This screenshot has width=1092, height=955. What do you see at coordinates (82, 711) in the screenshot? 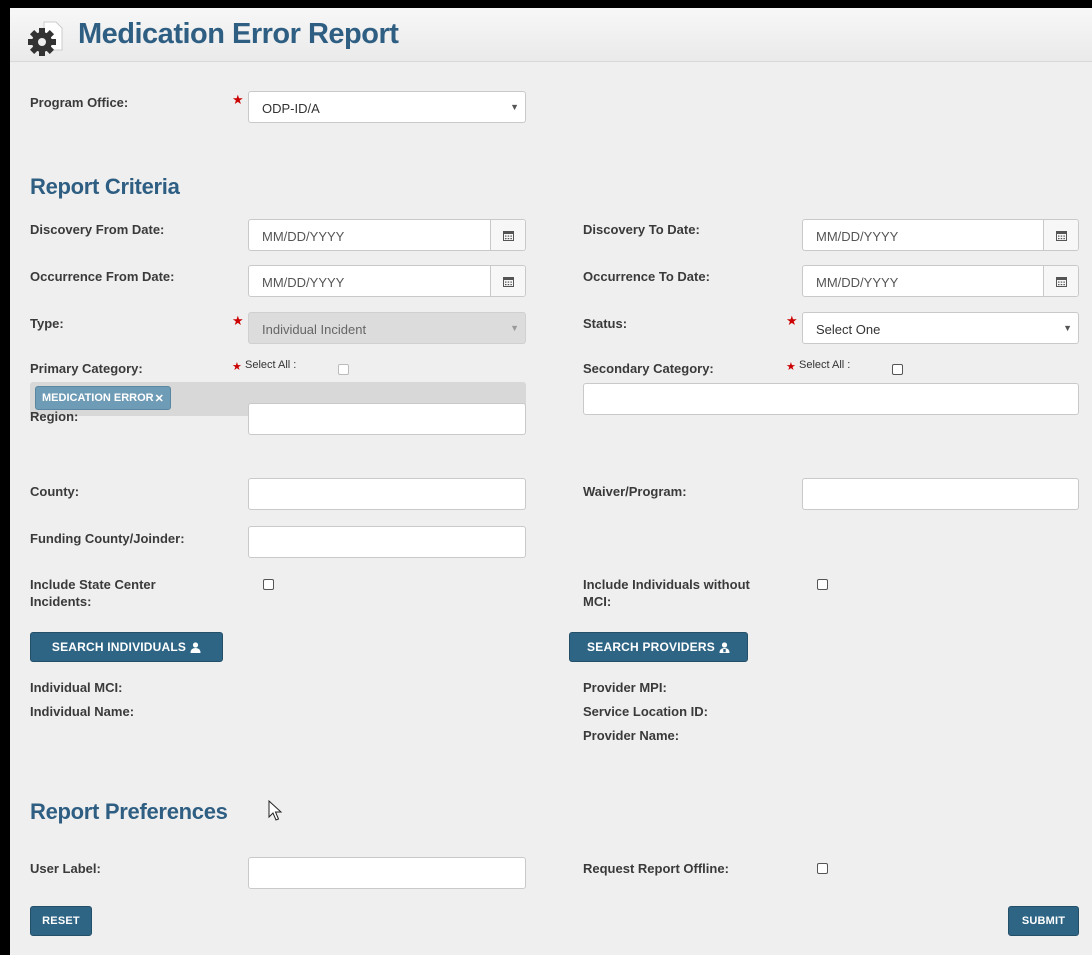
I see `individual-name-label: Individual Name:` at bounding box center [82, 711].